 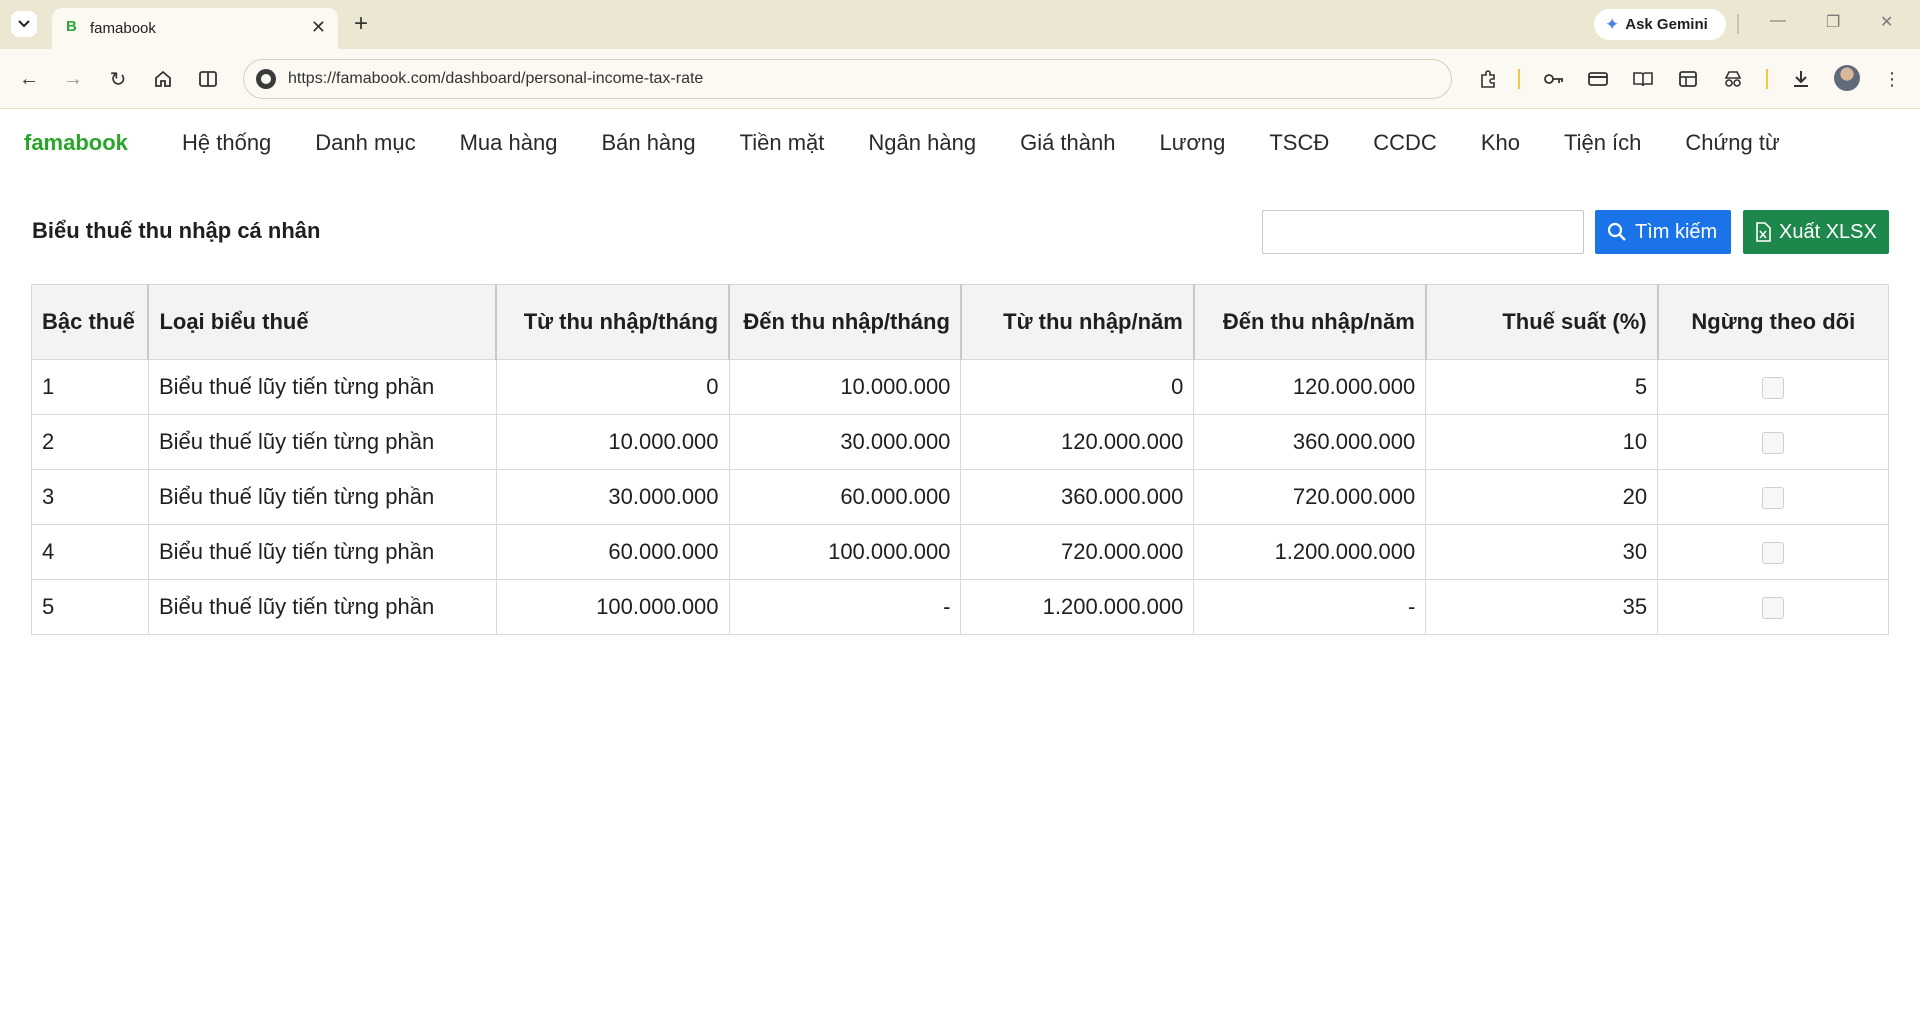 I want to click on export-xlsx-button: Xuất XLSX, so click(x=1816, y=232).